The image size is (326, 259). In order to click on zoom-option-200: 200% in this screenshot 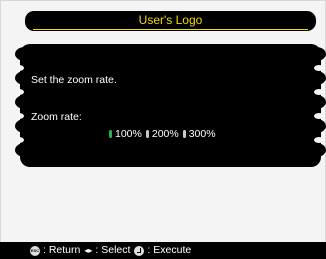, I will do `click(161, 134)`.